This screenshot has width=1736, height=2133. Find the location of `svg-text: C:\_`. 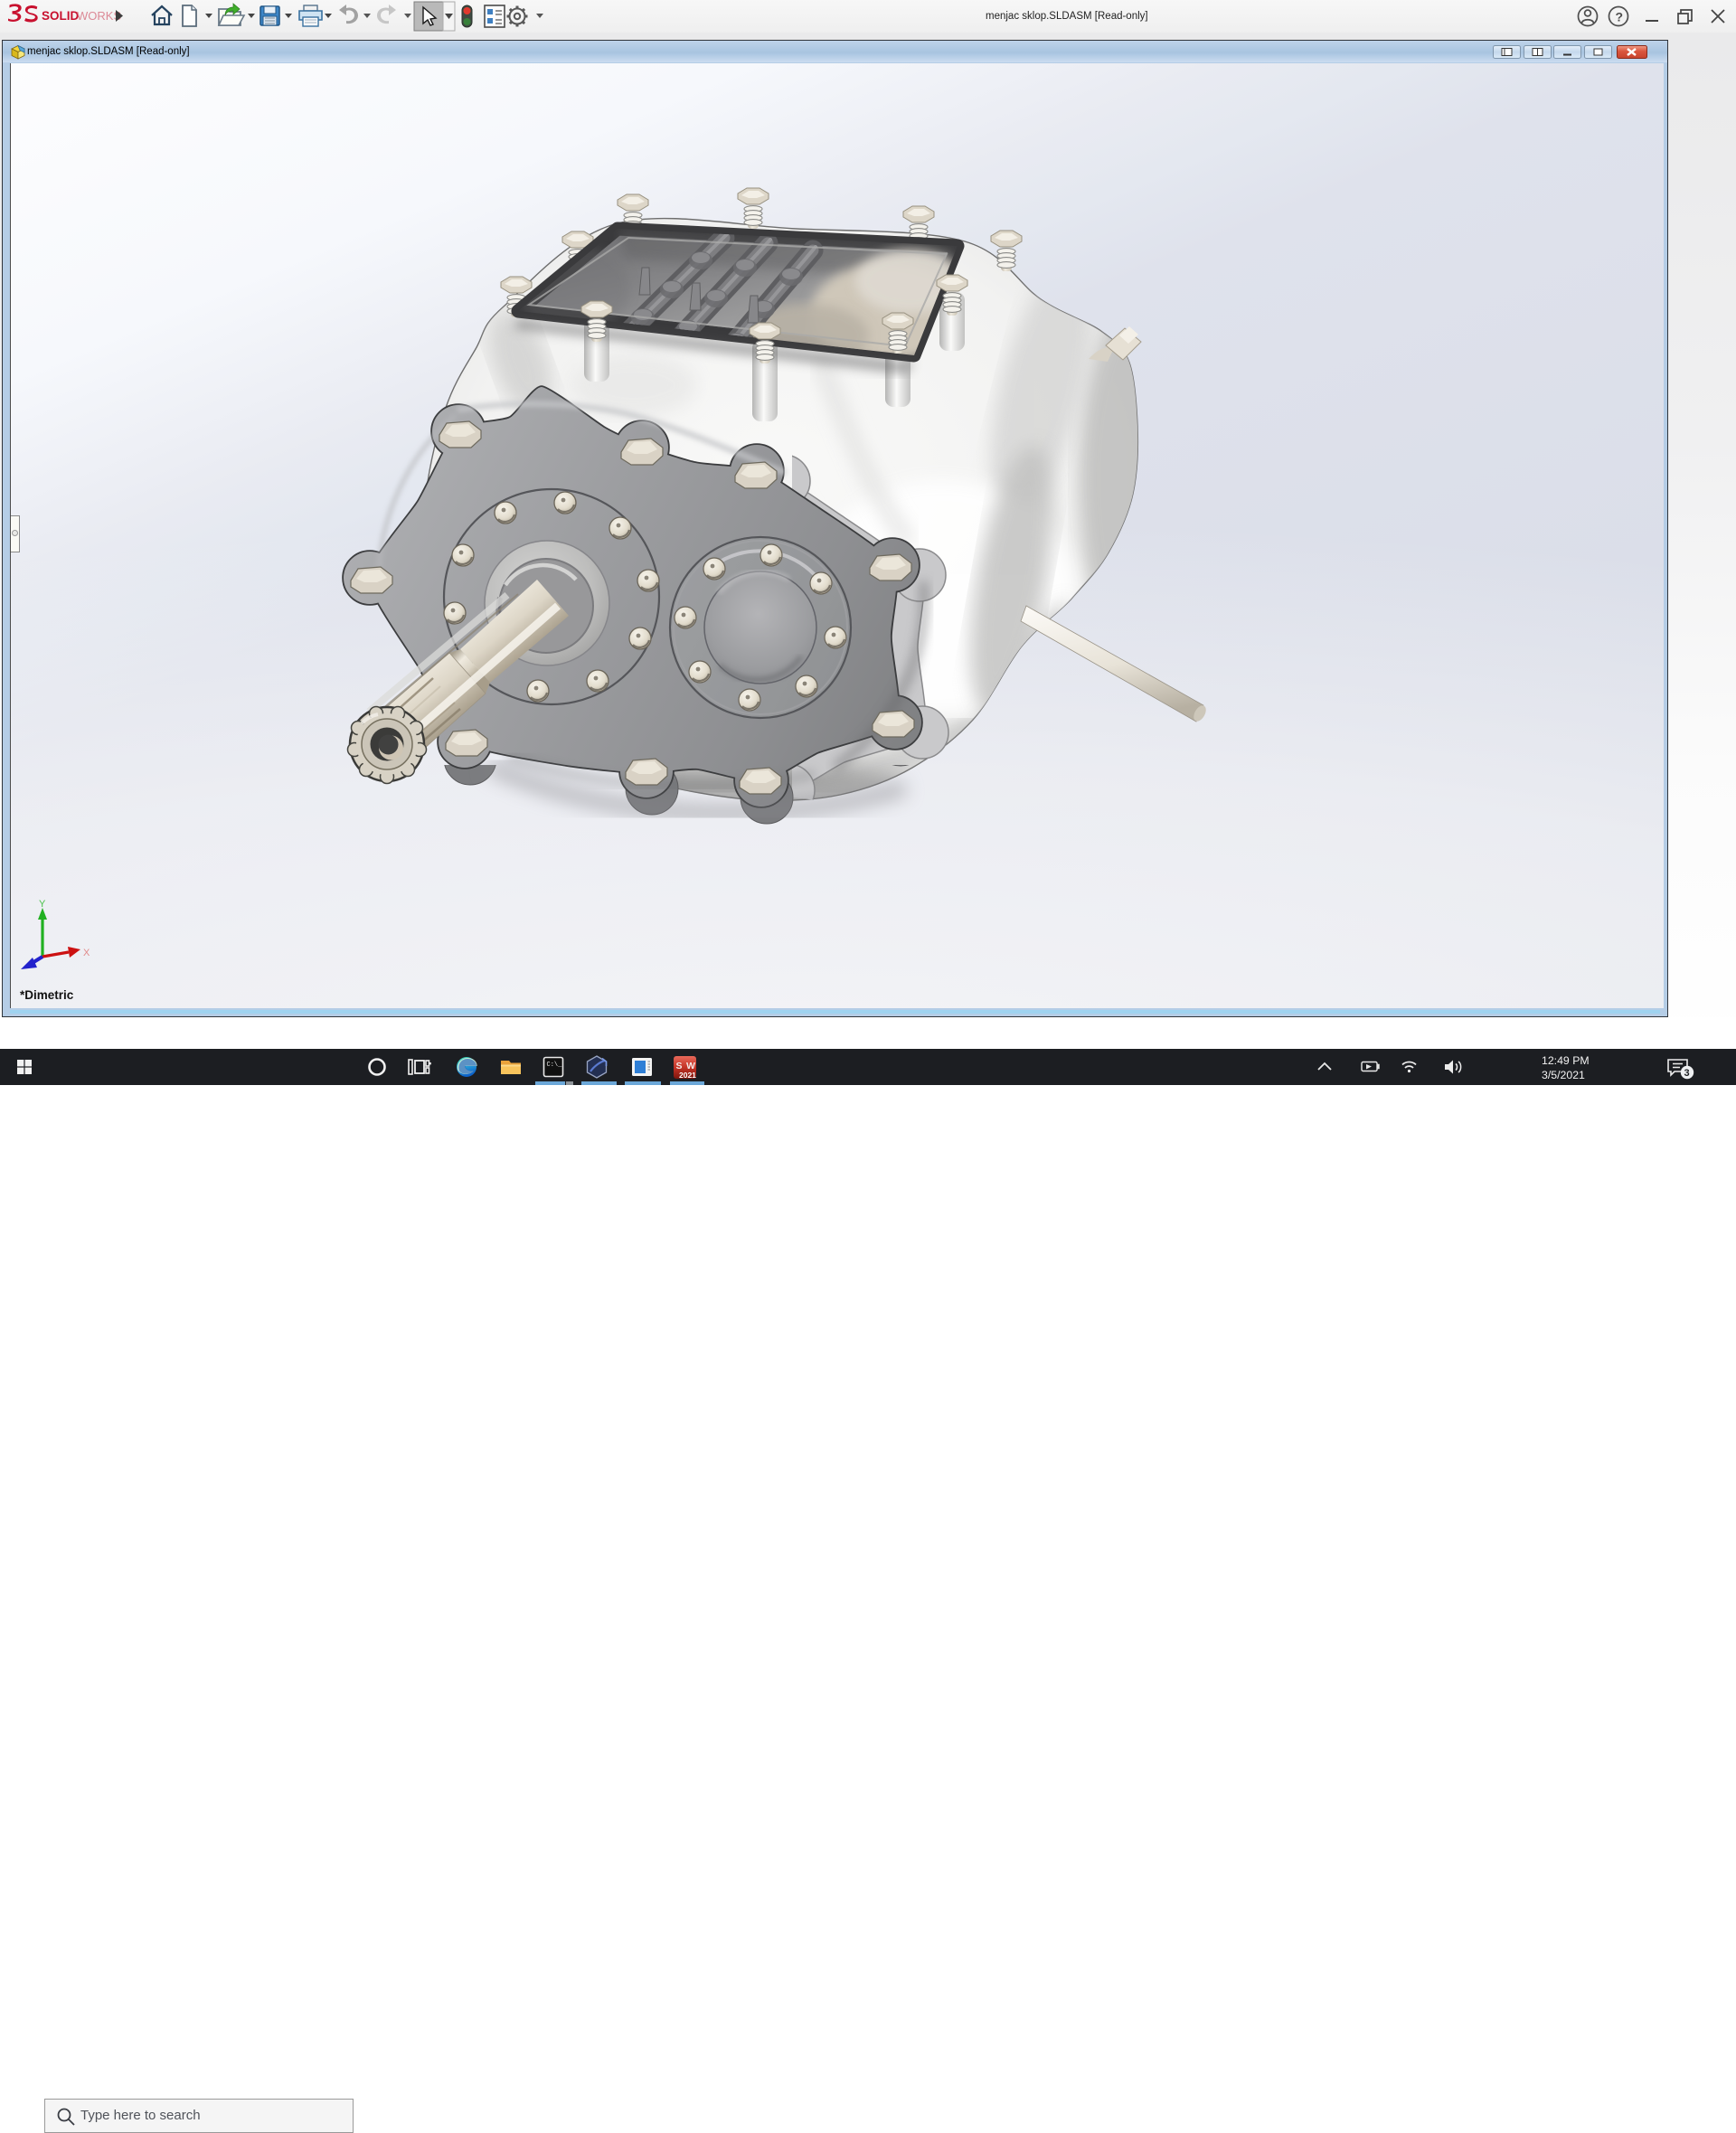

svg-text: C:\_ is located at coordinates (555, 1066).